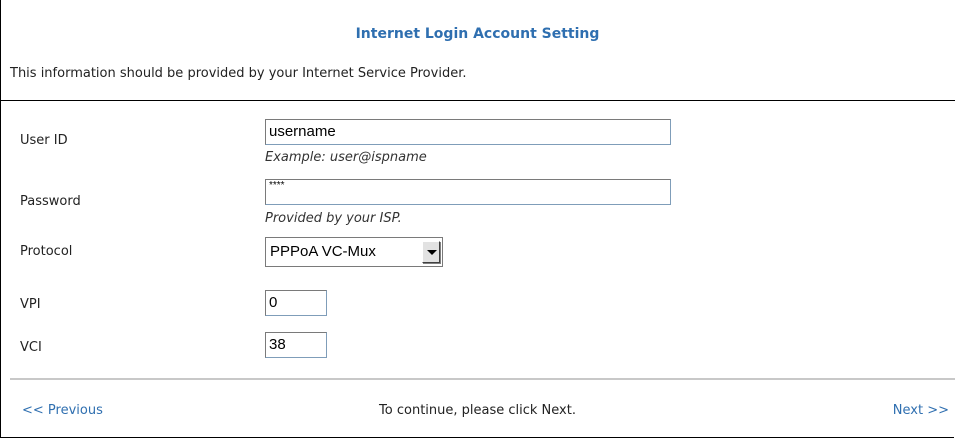  I want to click on footer-divider, so click(482, 379).